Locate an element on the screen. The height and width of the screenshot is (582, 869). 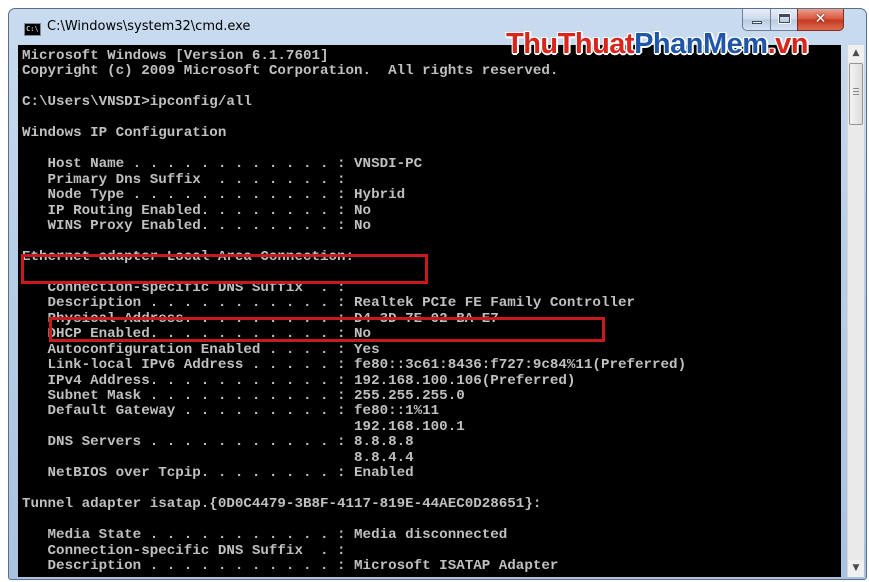
watermark-part-3: .vn is located at coordinates (788, 44).